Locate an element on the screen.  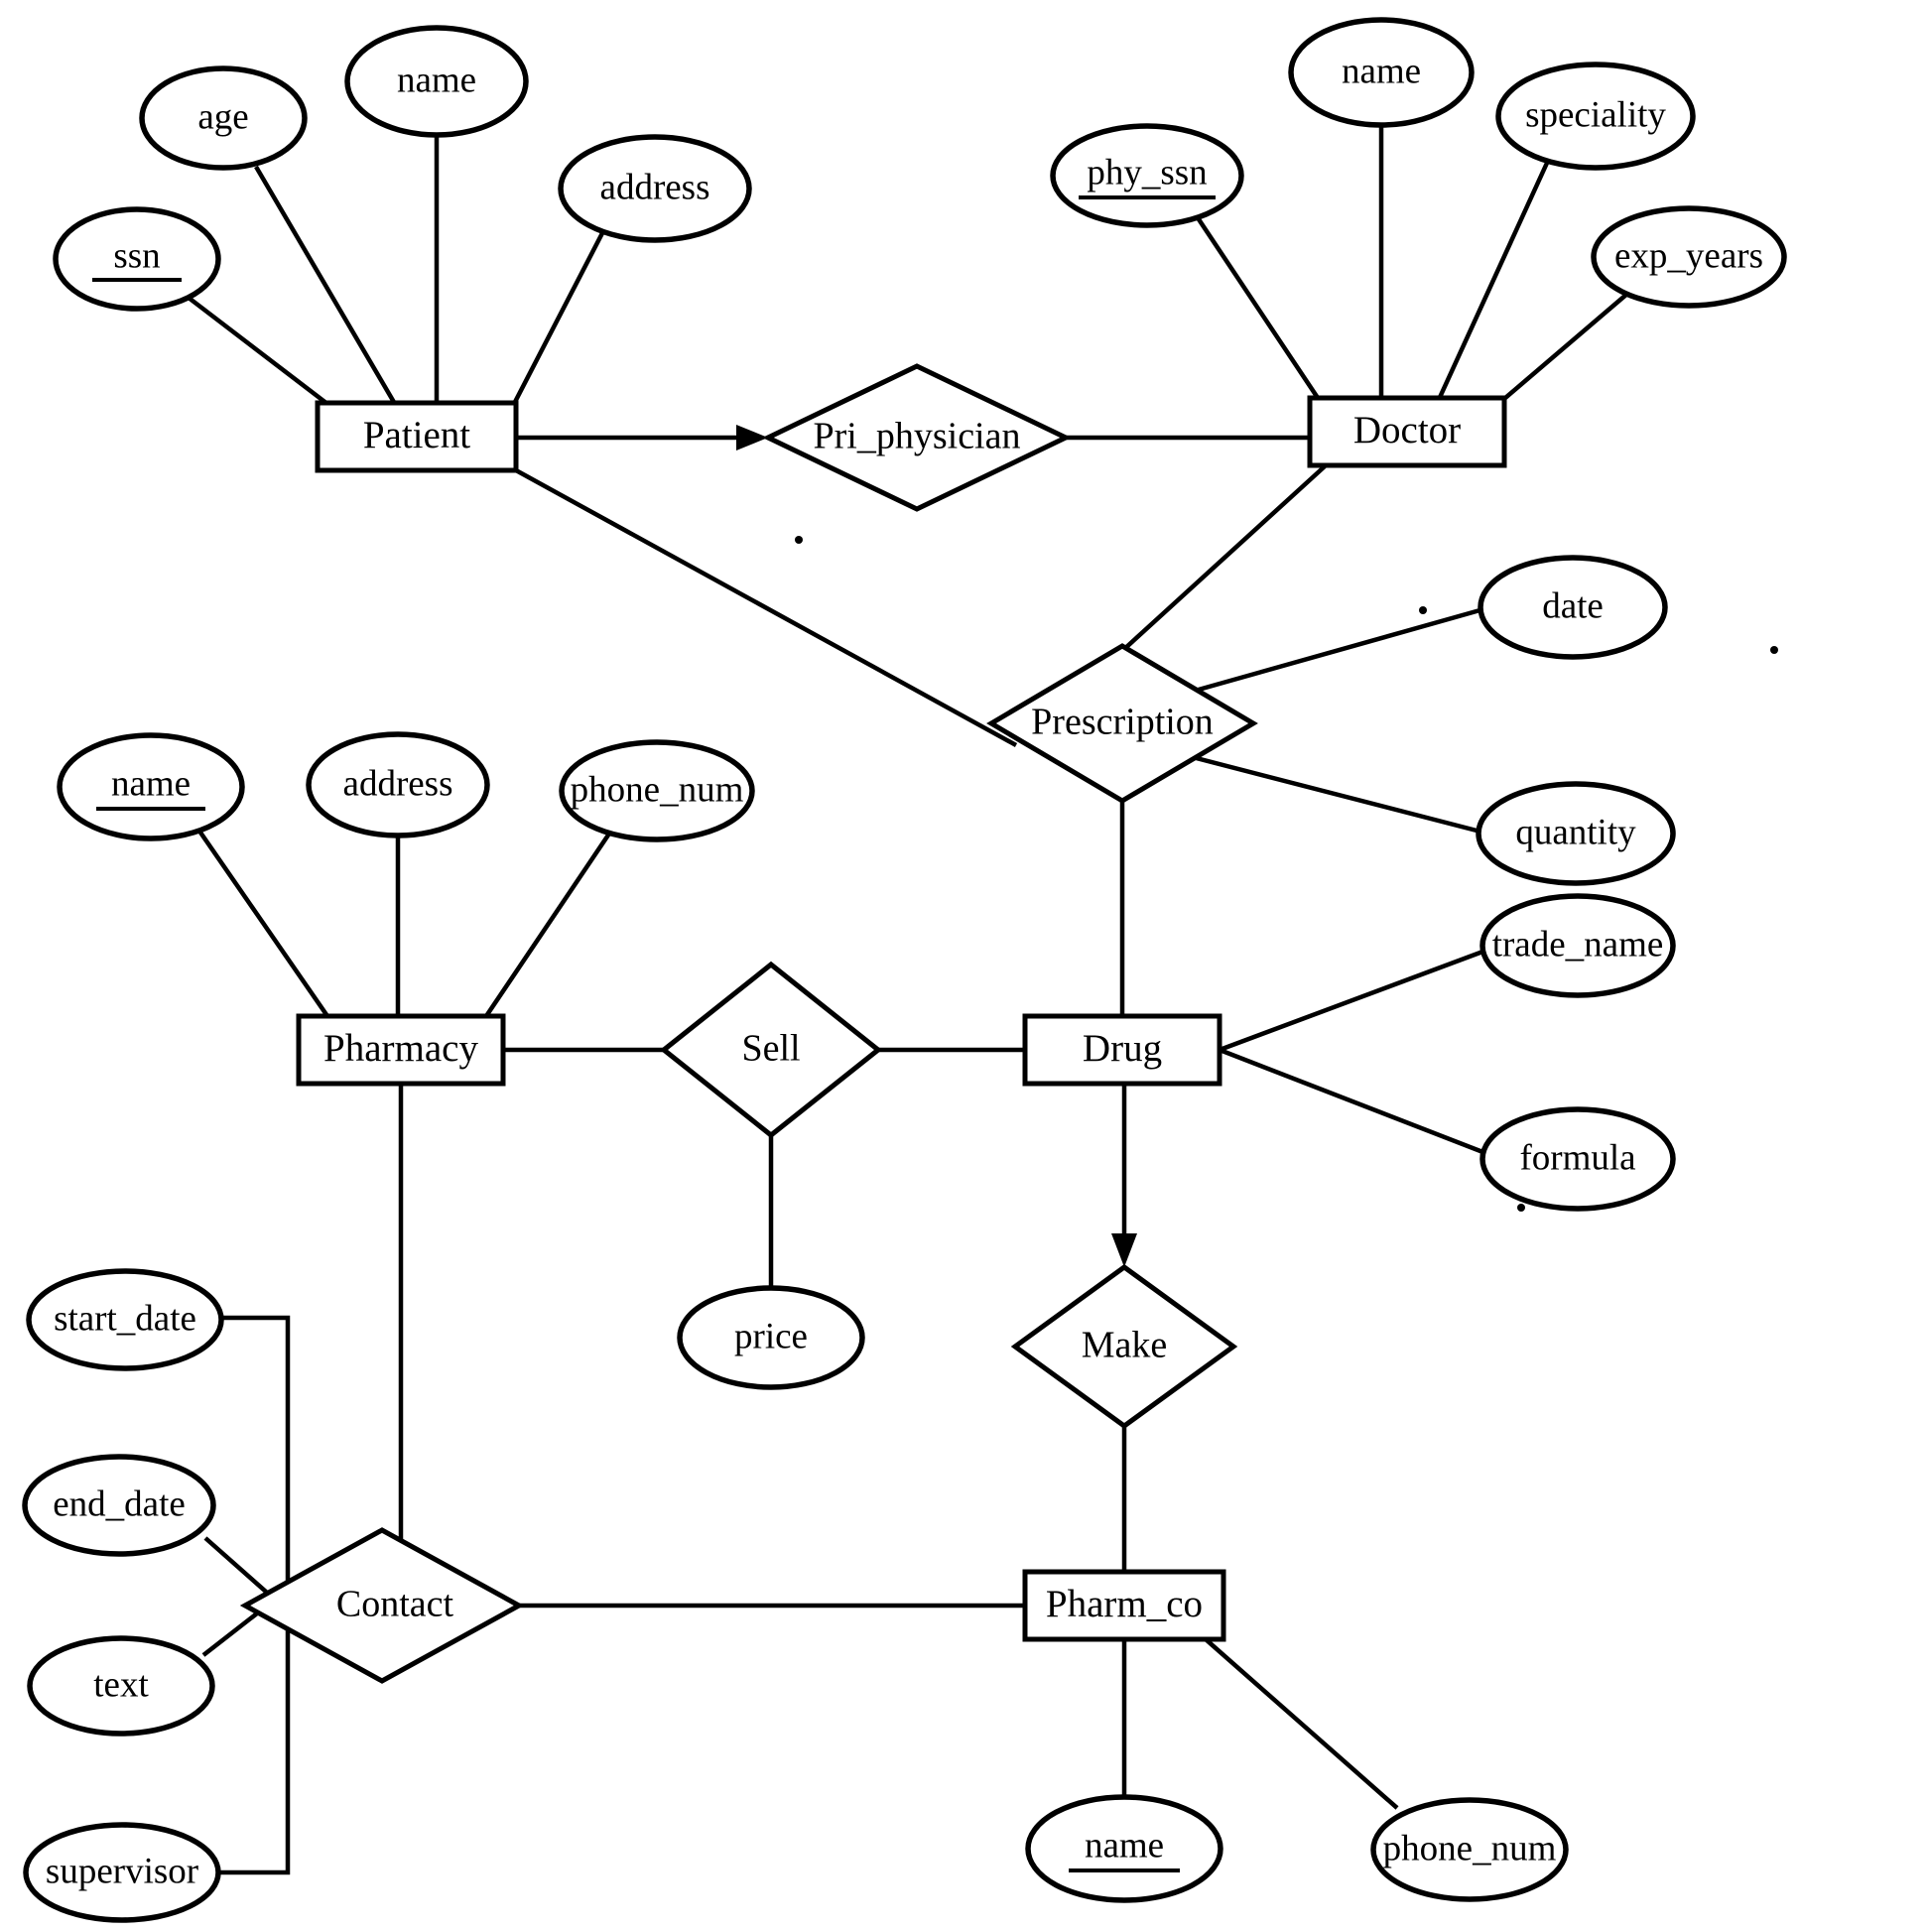
relationship-sell: Sell is located at coordinates (771, 1050).